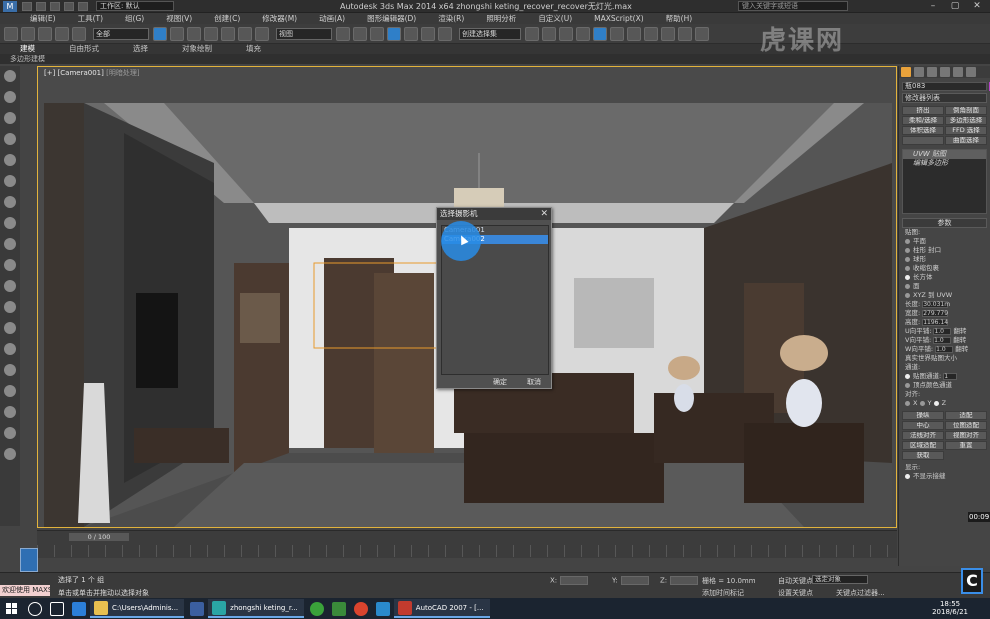 Image resolution: width=990 pixels, height=619 pixels. I want to click on move-icon, so click(228, 33).